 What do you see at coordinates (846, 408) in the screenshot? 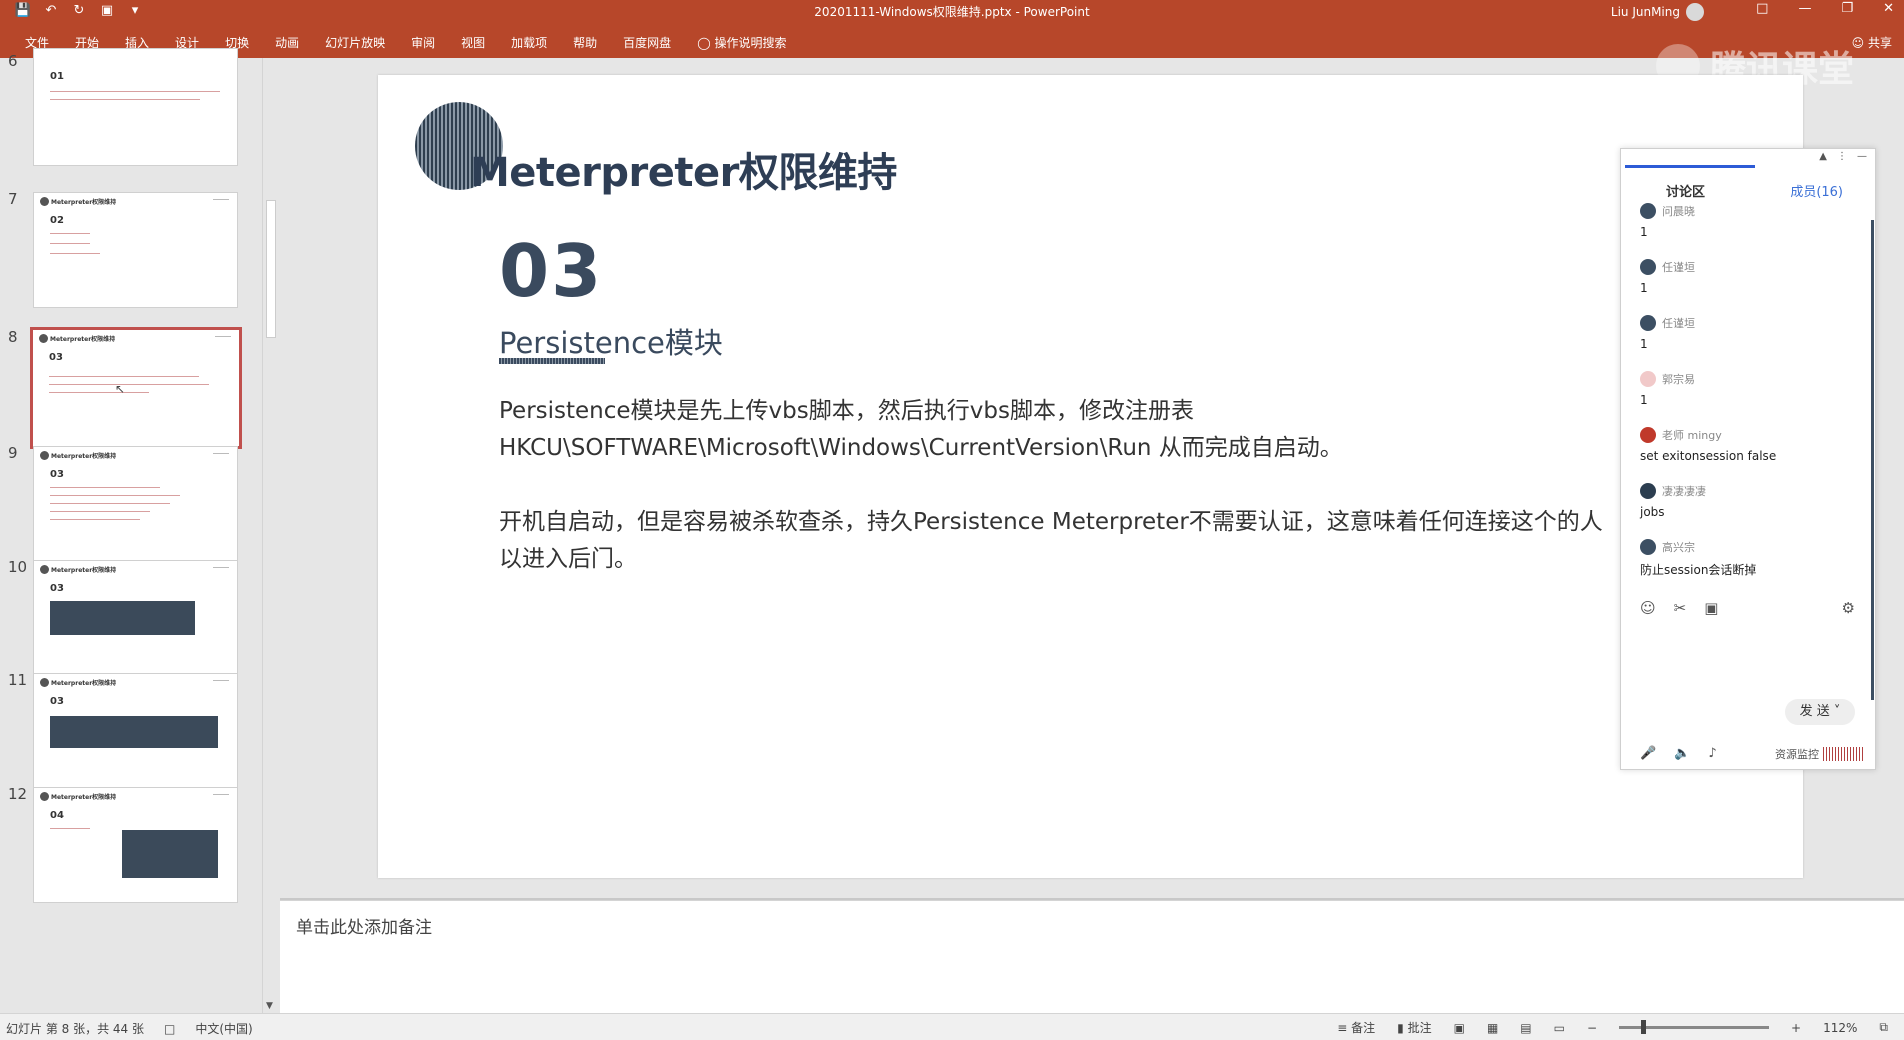
I see `body-text-line: Persistence模块是先上传vbs脚本，然后执行vbs脚本，修改注册表` at bounding box center [846, 408].